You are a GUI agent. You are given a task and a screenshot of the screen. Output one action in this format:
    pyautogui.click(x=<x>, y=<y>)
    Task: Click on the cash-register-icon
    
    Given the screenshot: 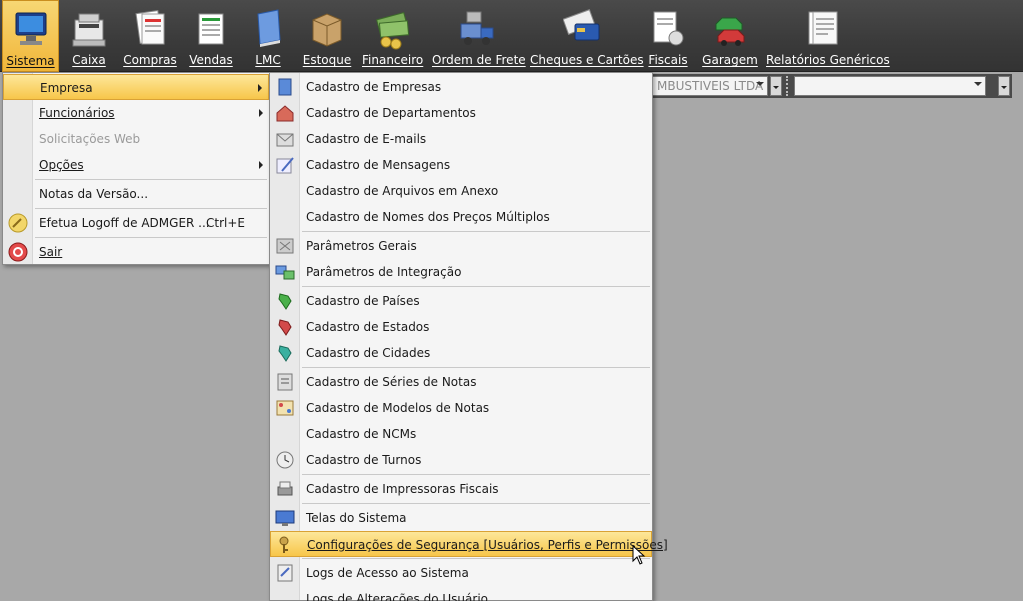 What is the action you would take?
    pyautogui.click(x=89, y=30)
    